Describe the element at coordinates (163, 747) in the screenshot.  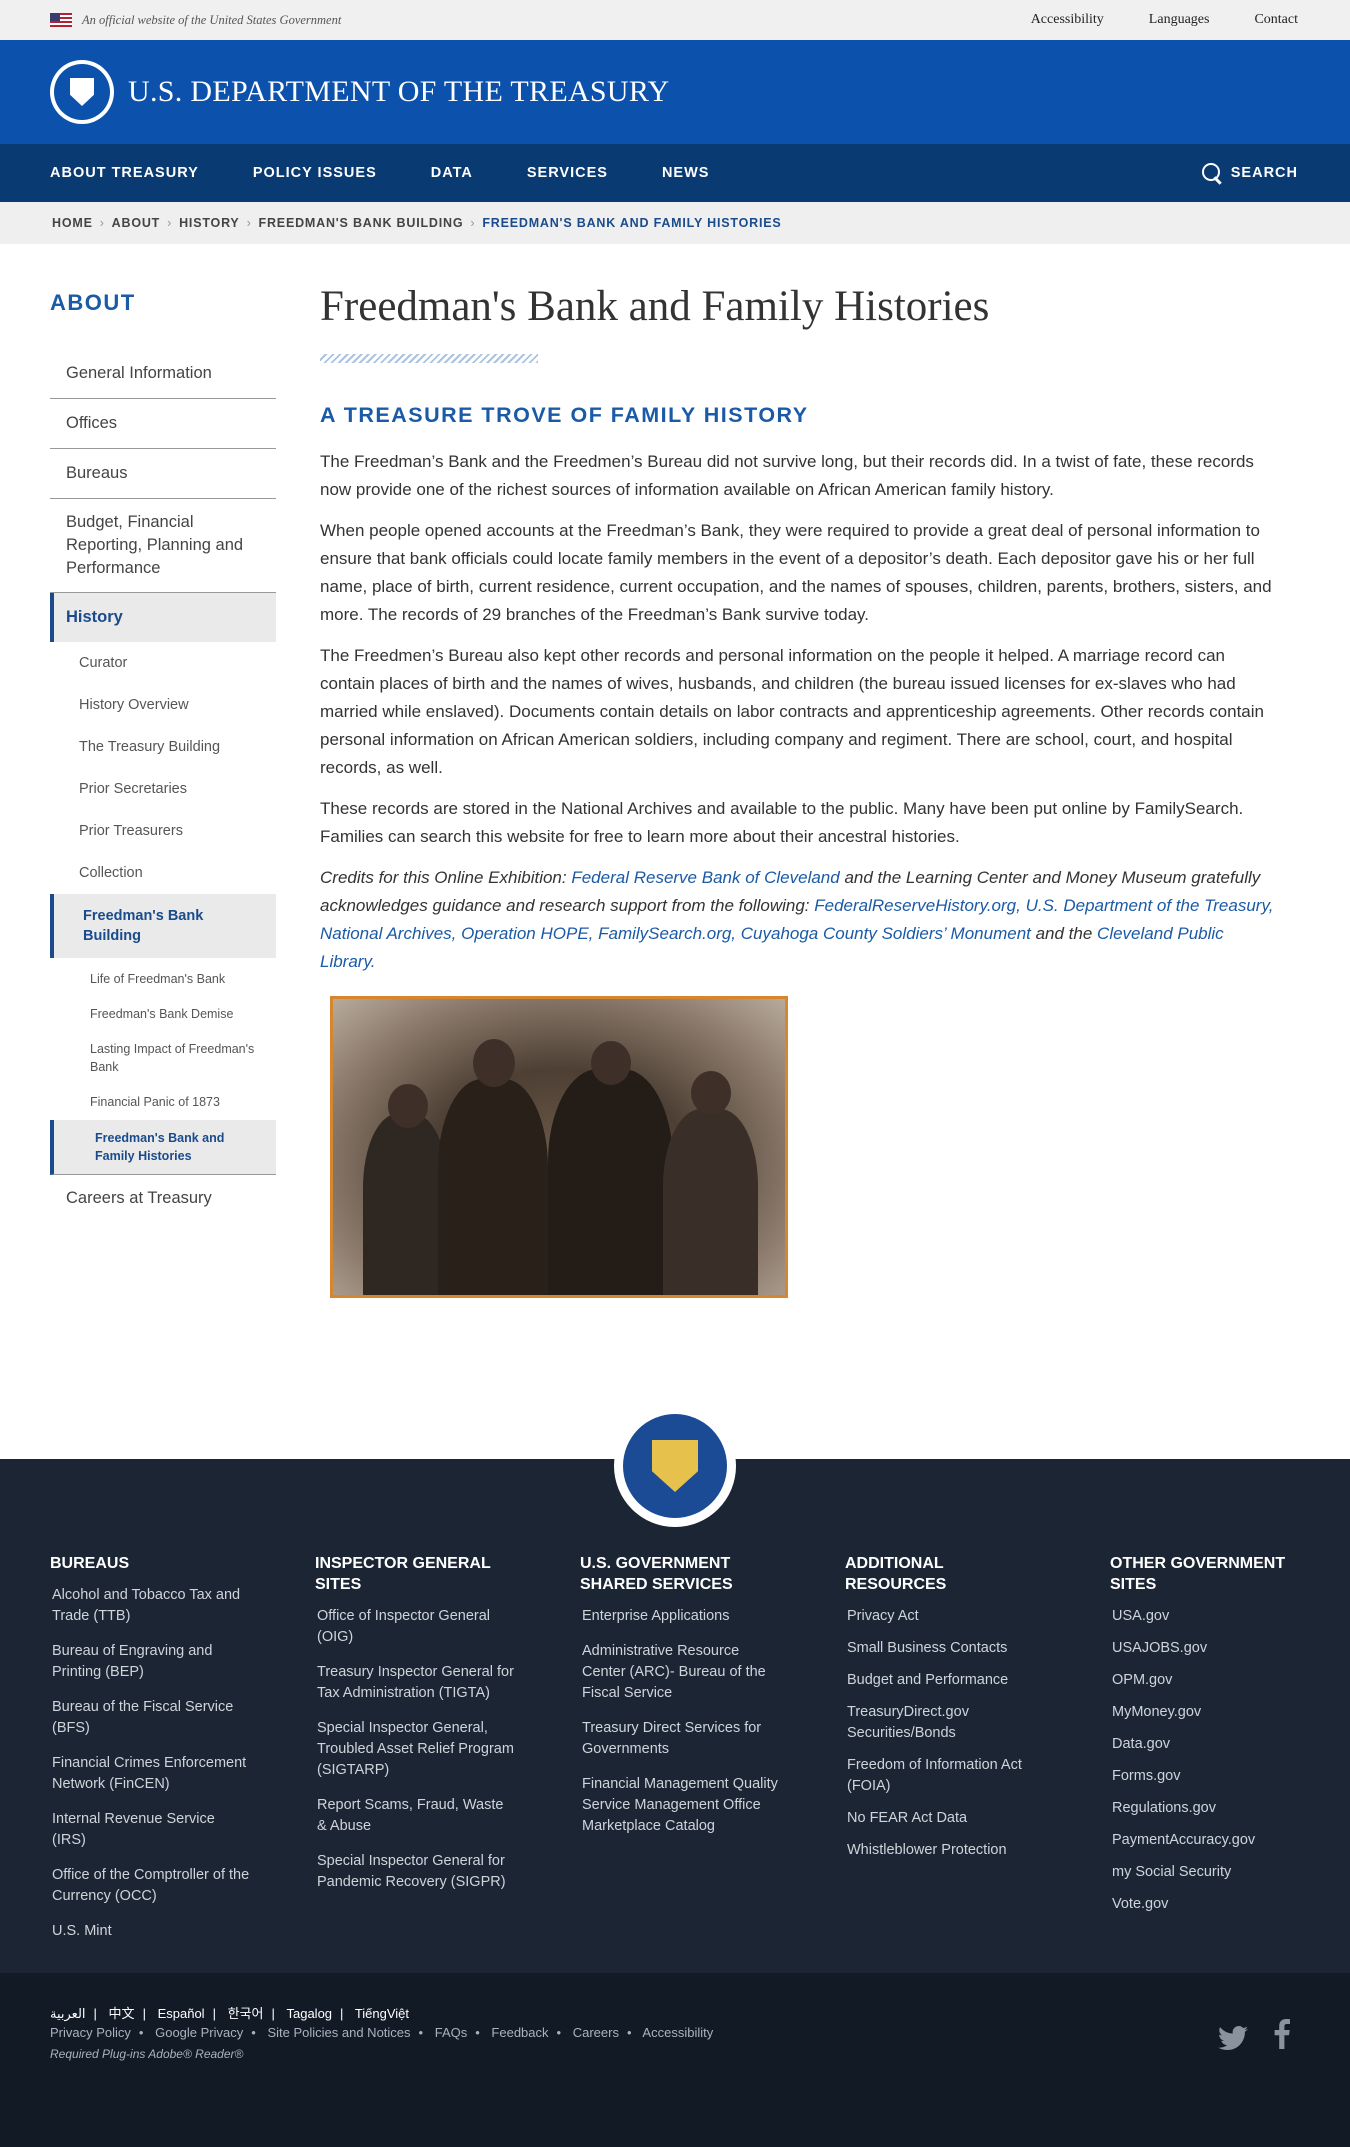
I see `sidebar-sub-treasury-building: The Treasury Building` at that location.